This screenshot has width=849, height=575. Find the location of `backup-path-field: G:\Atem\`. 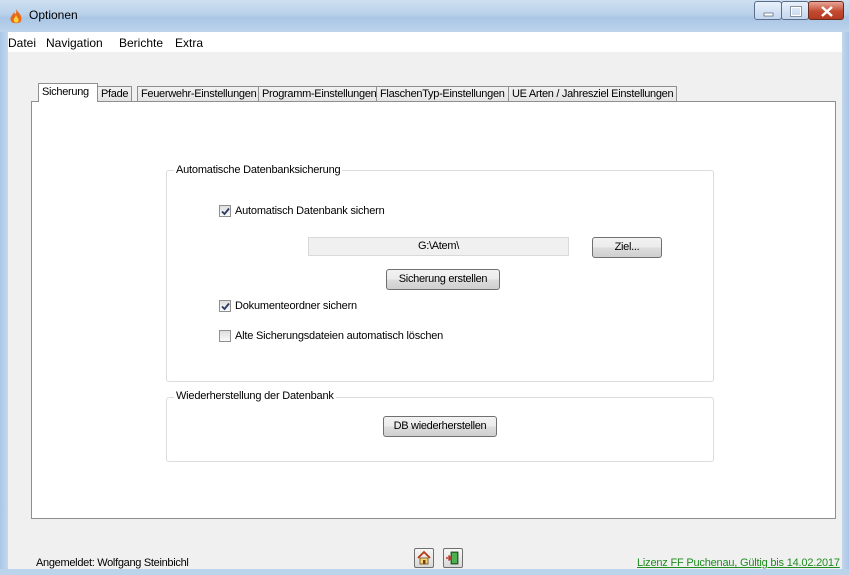

backup-path-field: G:\Atem\ is located at coordinates (438, 246).